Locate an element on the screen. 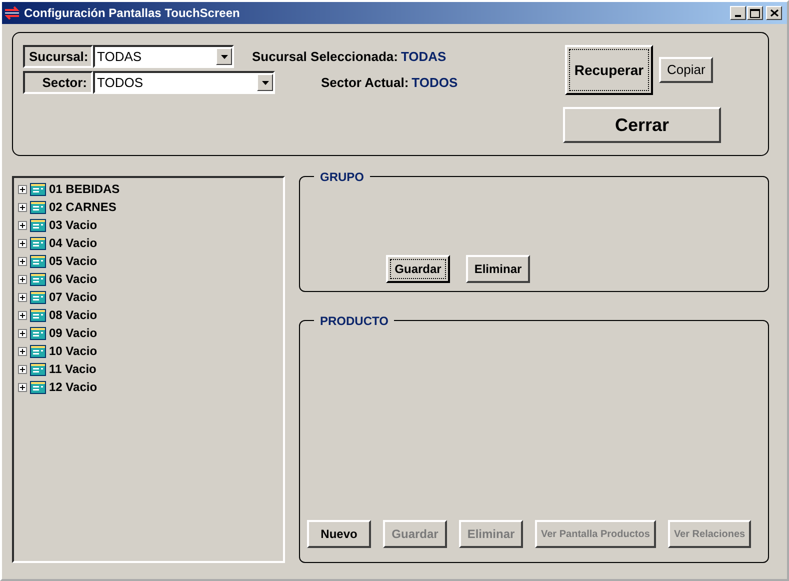 The height and width of the screenshot is (581, 789). tree-item: 05 Vacio is located at coordinates (73, 261).